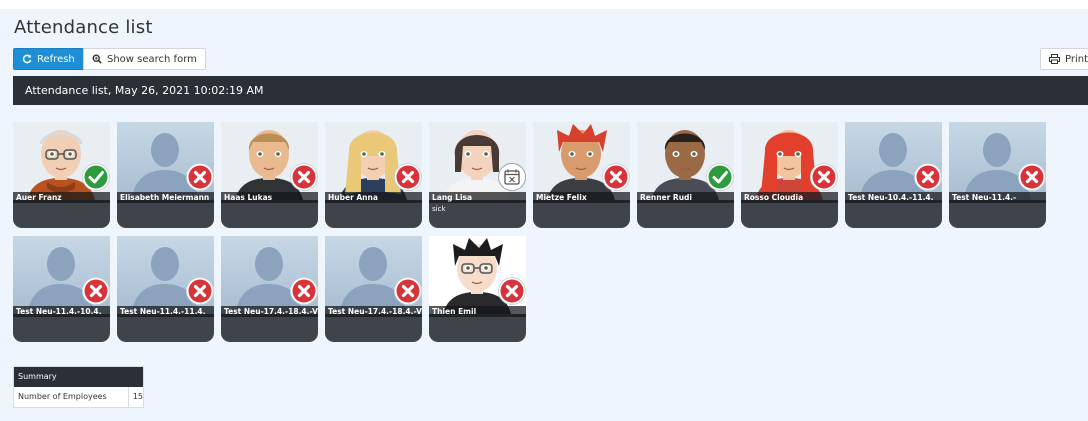 Image resolution: width=1088 pixels, height=421 pixels. What do you see at coordinates (165, 197) in the screenshot?
I see `employee-name: Elisabeth Meiermann` at bounding box center [165, 197].